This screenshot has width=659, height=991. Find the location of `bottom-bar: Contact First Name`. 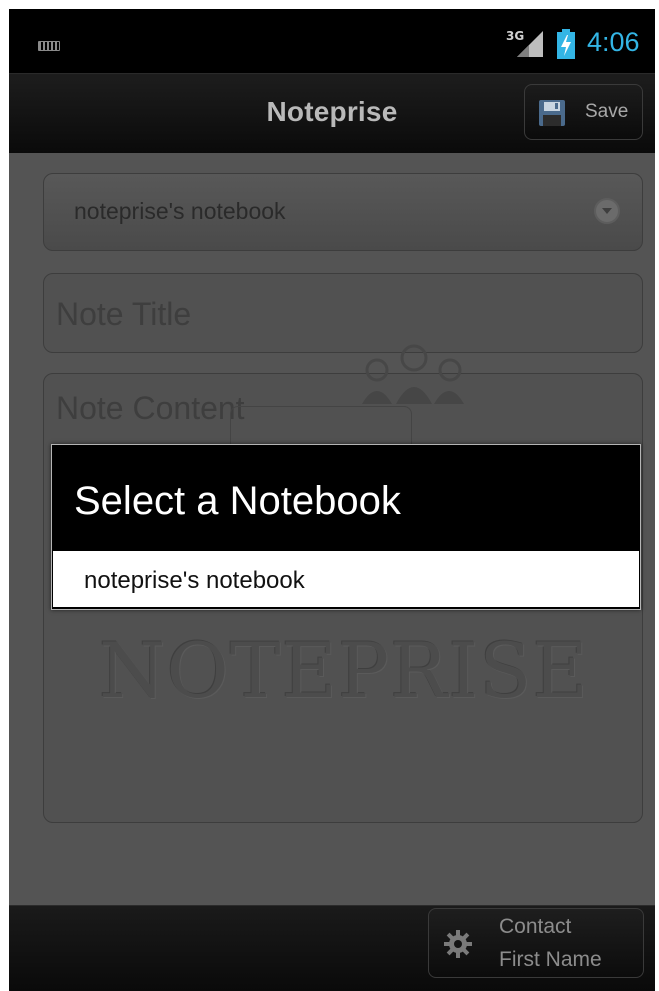

bottom-bar: Contact First Name is located at coordinates (332, 948).